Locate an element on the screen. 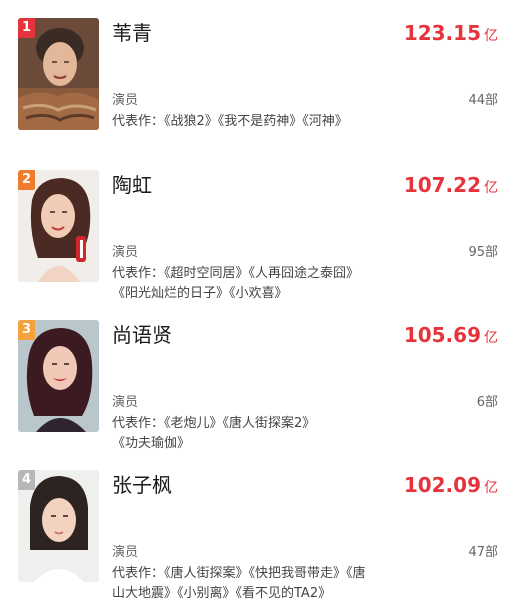 The height and width of the screenshot is (605, 516). actor-name: 苇青 is located at coordinates (132, 33).